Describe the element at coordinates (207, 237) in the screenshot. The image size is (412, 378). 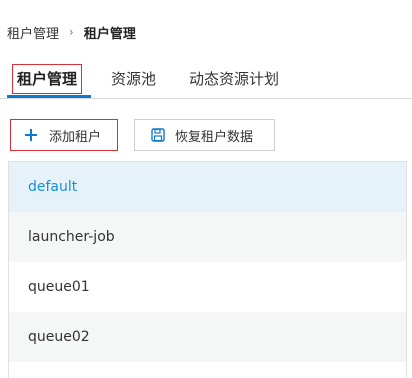
I see `queue-item-launcher-job: launcher-job` at that location.